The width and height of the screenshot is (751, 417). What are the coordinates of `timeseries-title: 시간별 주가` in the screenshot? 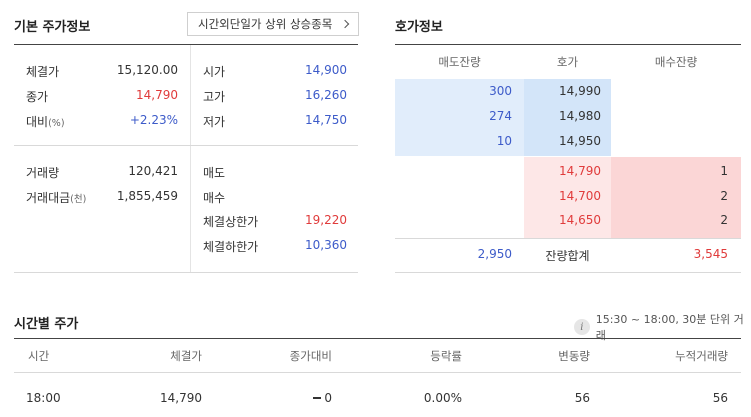 It's located at (46, 324).